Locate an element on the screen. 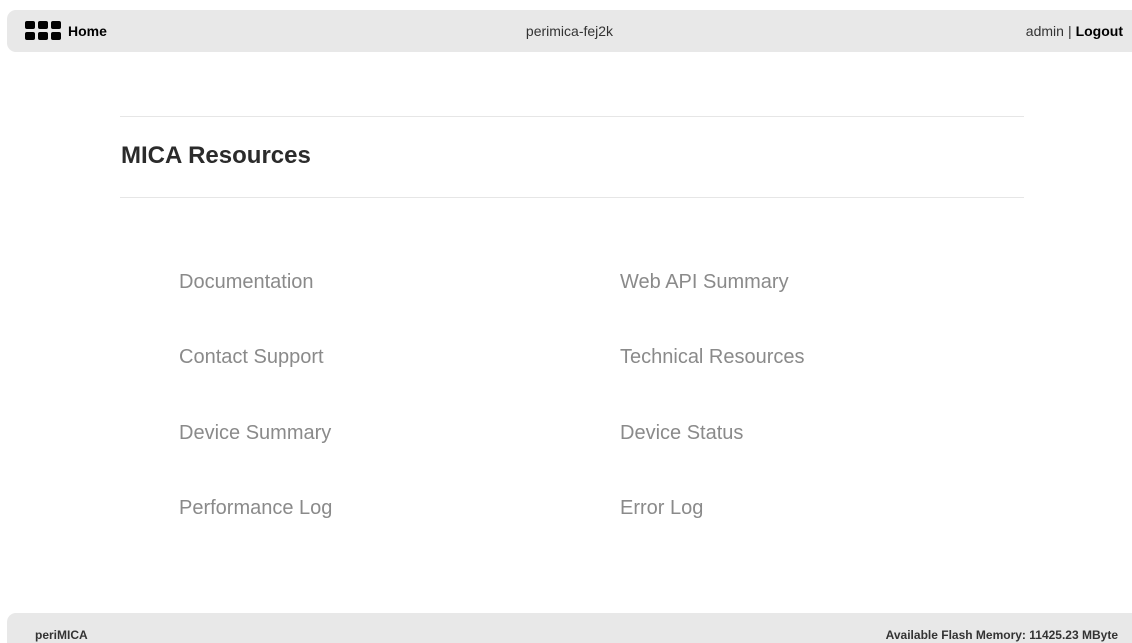 This screenshot has height=643, width=1132. device-hostname: perimica-fej2k is located at coordinates (569, 31).